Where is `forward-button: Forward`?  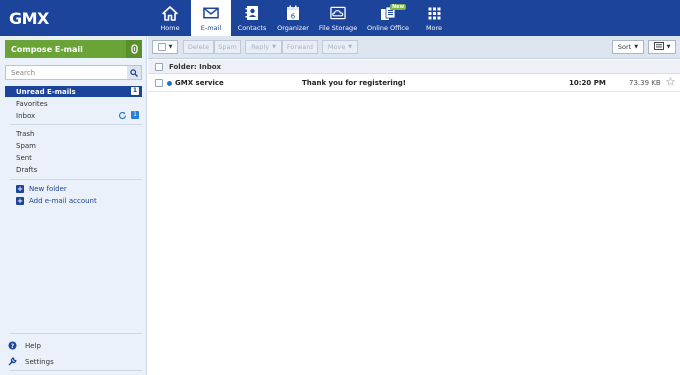 forward-button: Forward is located at coordinates (300, 47).